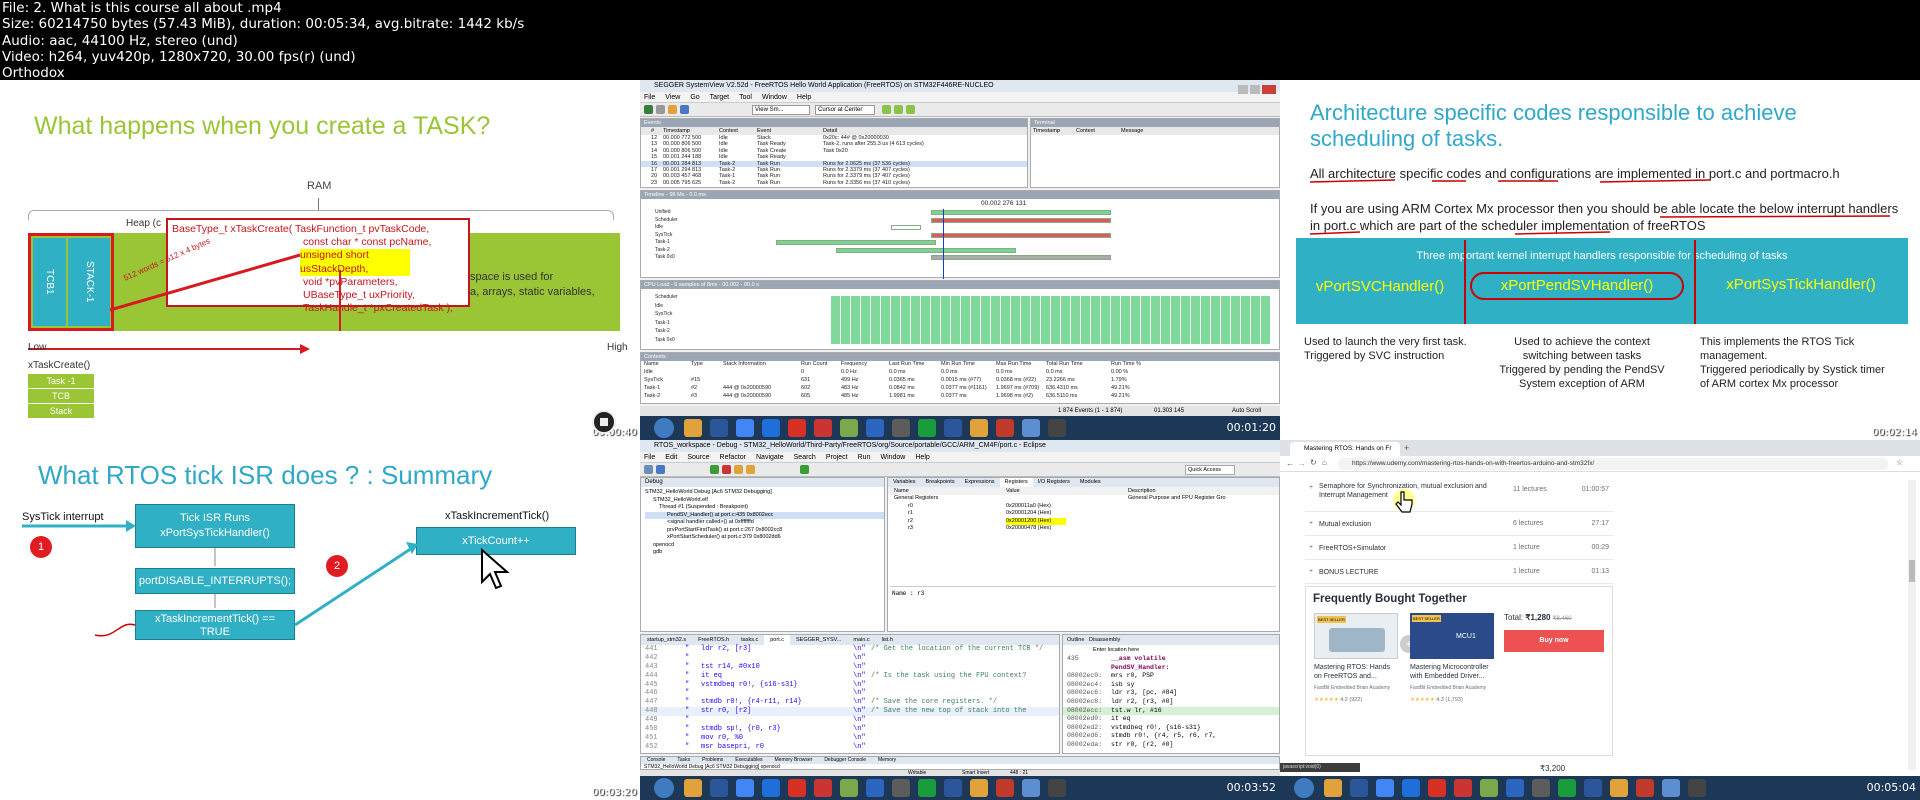 This screenshot has height=800, width=1920. Describe the element at coordinates (804, 469) in the screenshot. I see `debug-icon` at that location.